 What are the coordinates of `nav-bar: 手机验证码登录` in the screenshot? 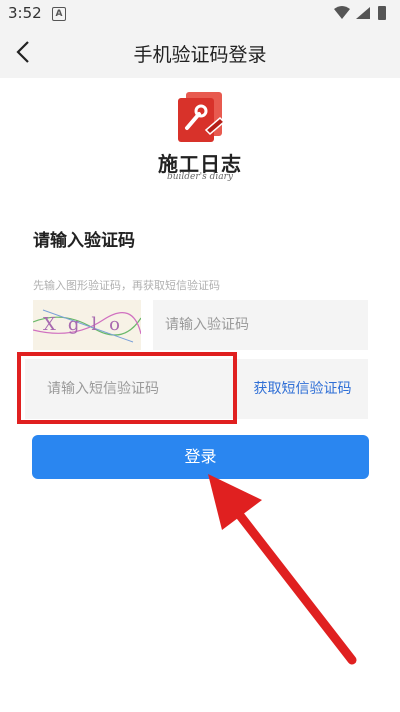 It's located at (200, 52).